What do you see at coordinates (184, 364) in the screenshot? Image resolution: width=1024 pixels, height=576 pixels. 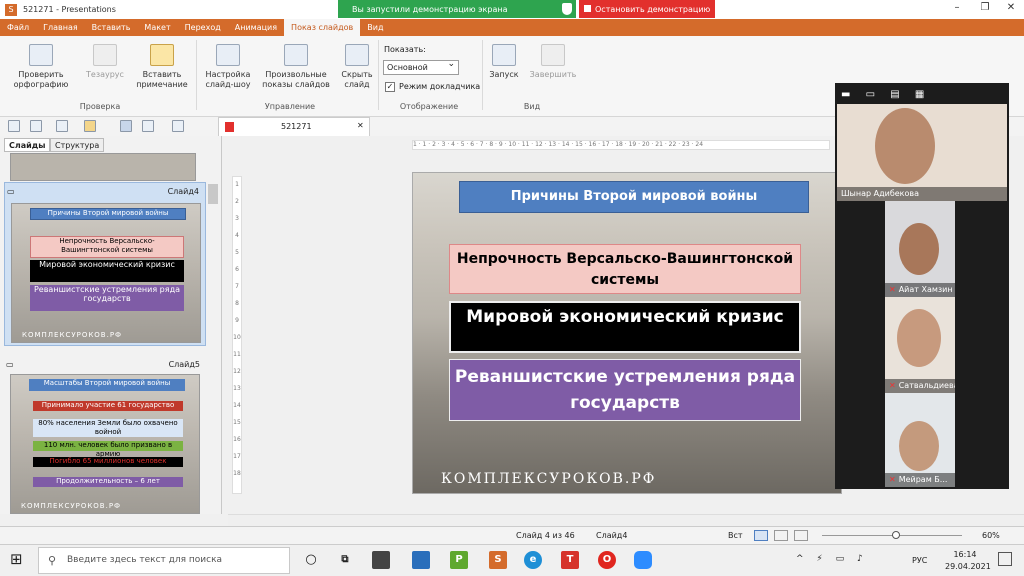 I see `slide5-label: Слайд5` at bounding box center [184, 364].